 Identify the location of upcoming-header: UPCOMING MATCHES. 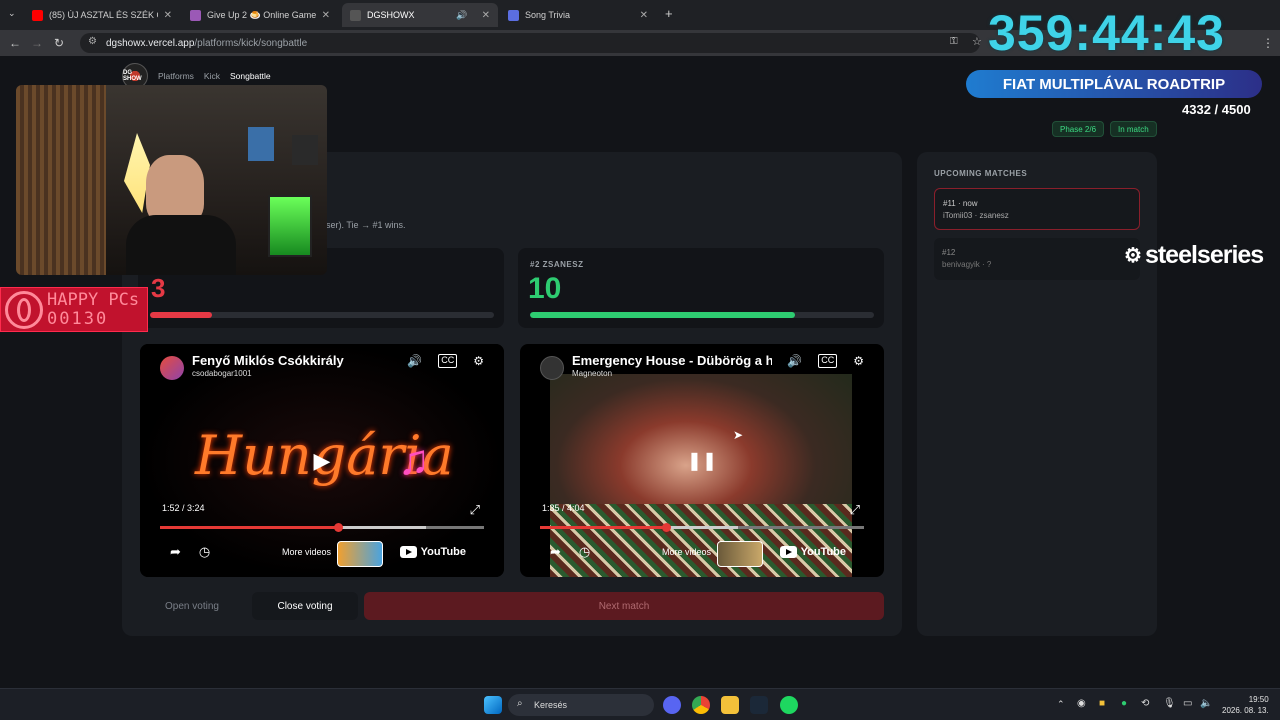
(981, 173).